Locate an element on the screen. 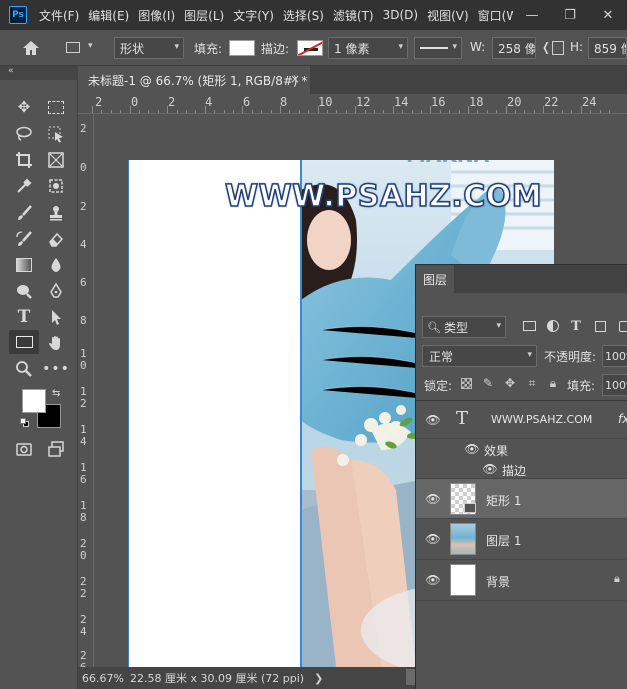 The width and height of the screenshot is (627, 689). layer-row-background: 👁︎ 背景 🔒︎ is located at coordinates (521, 580).